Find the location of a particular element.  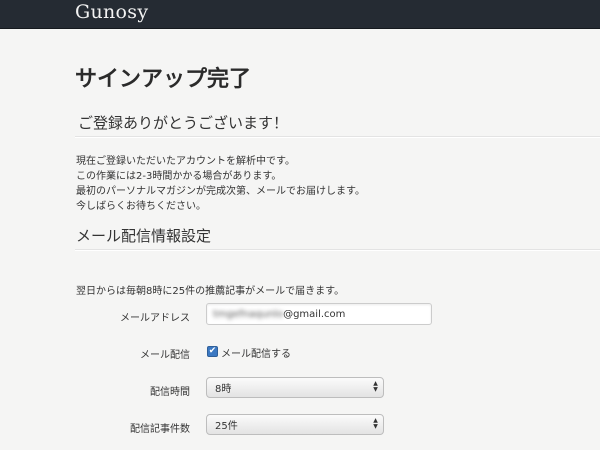

intro-line: 今しばらくお待ちください。 is located at coordinates (141, 206).